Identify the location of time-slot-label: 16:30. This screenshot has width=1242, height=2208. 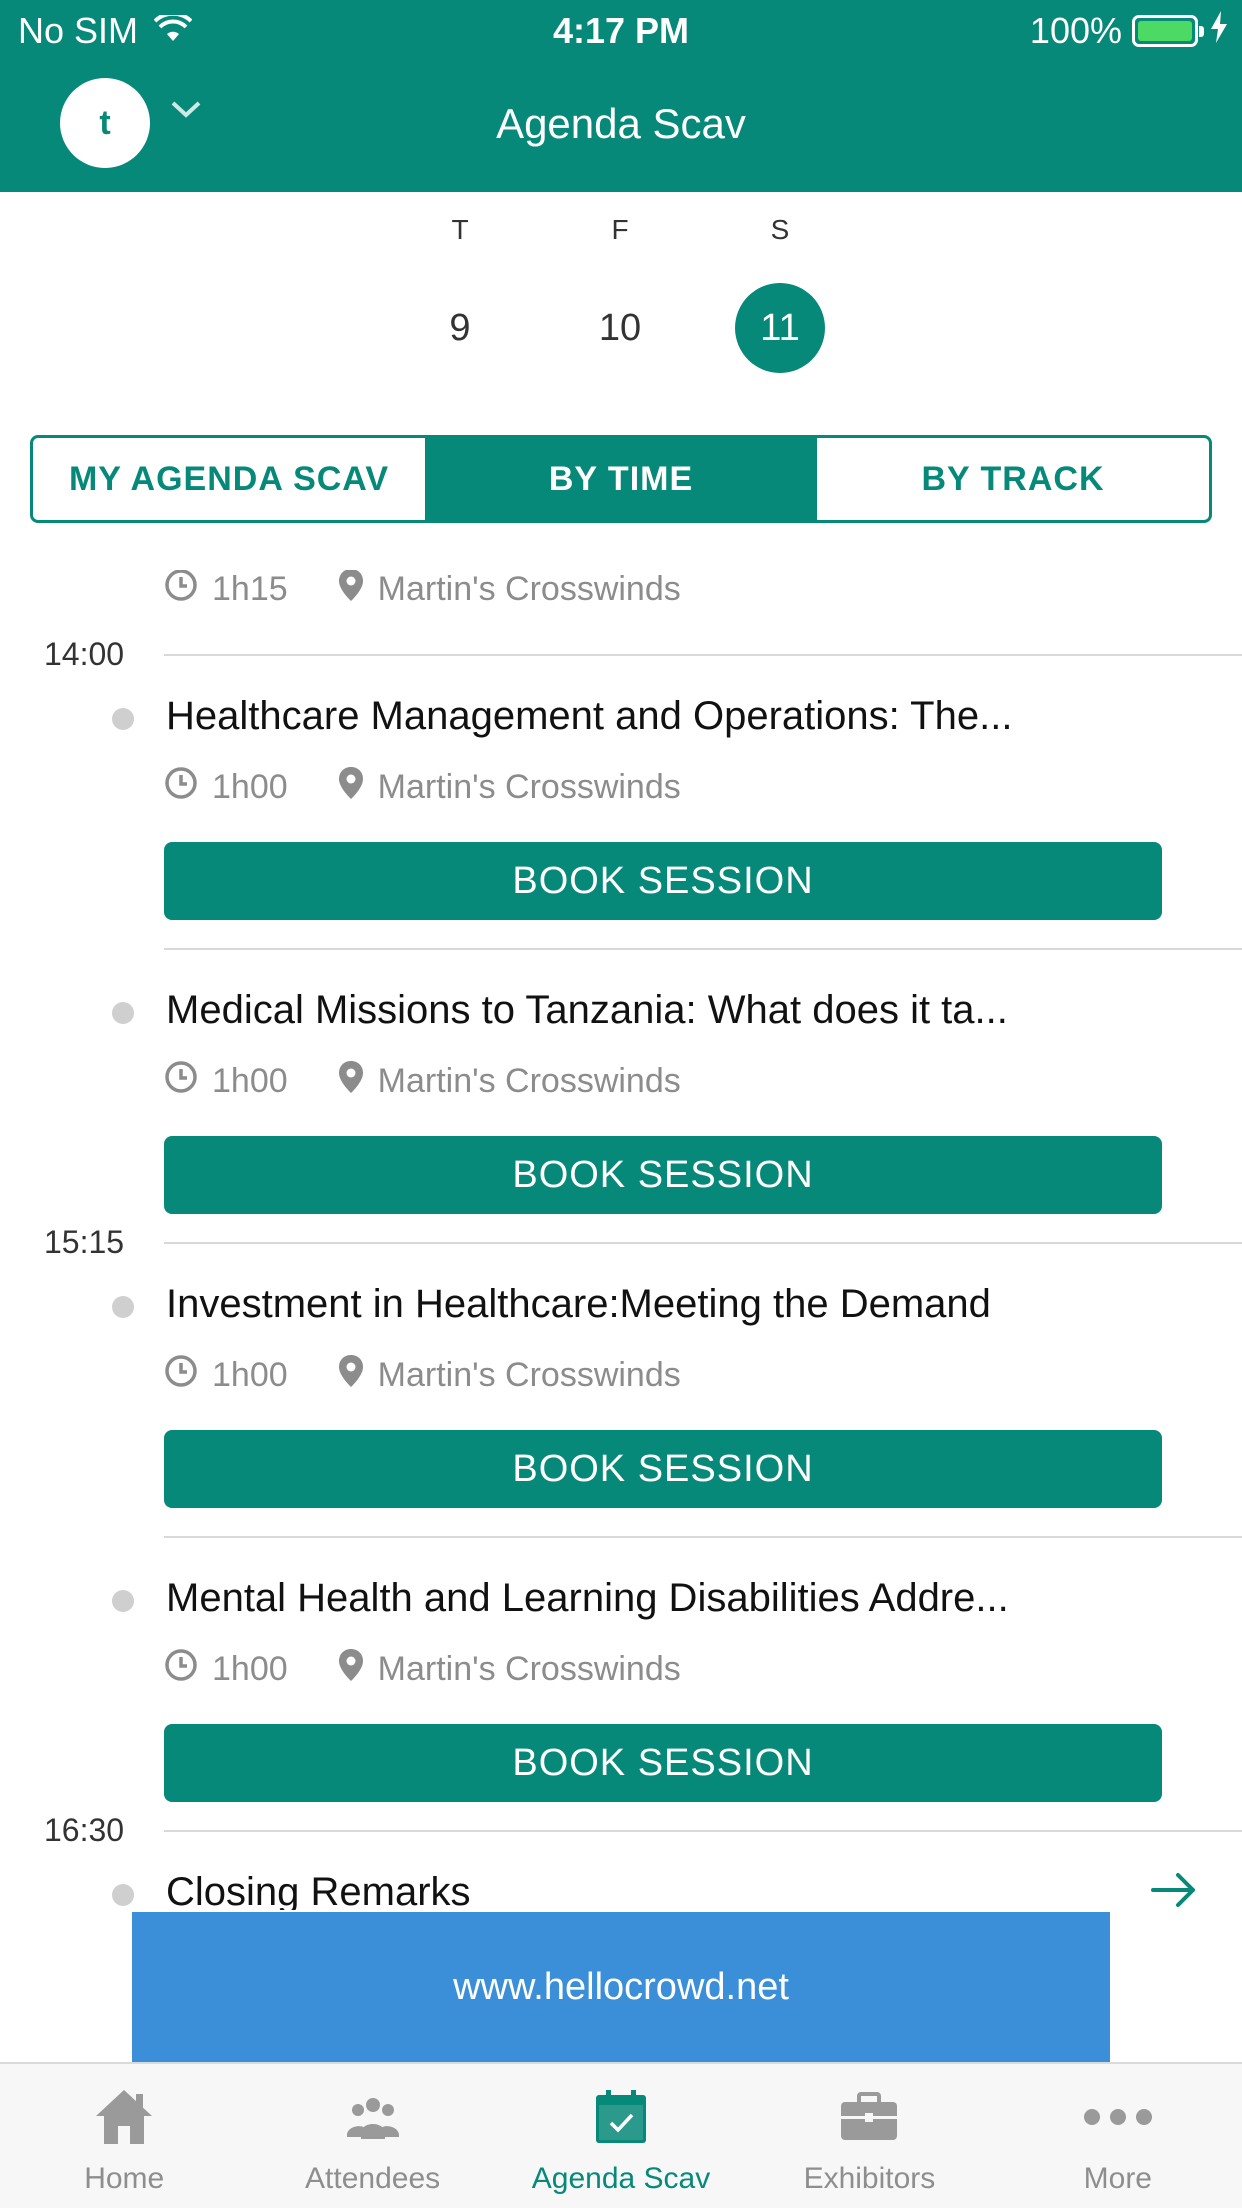
(84, 1830).